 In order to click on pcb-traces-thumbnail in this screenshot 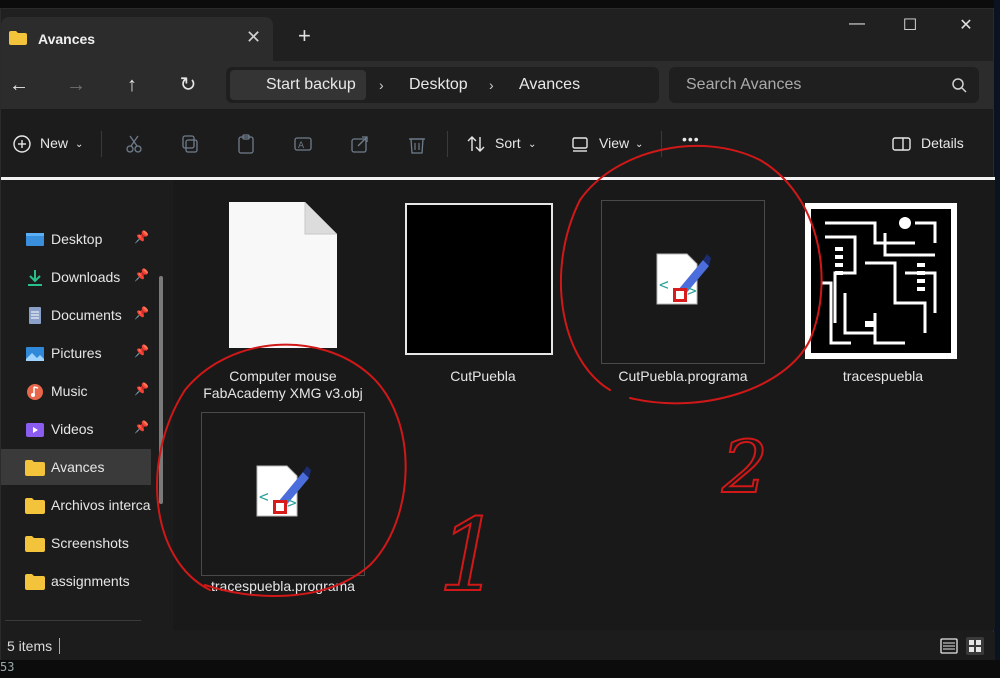, I will do `click(881, 281)`.